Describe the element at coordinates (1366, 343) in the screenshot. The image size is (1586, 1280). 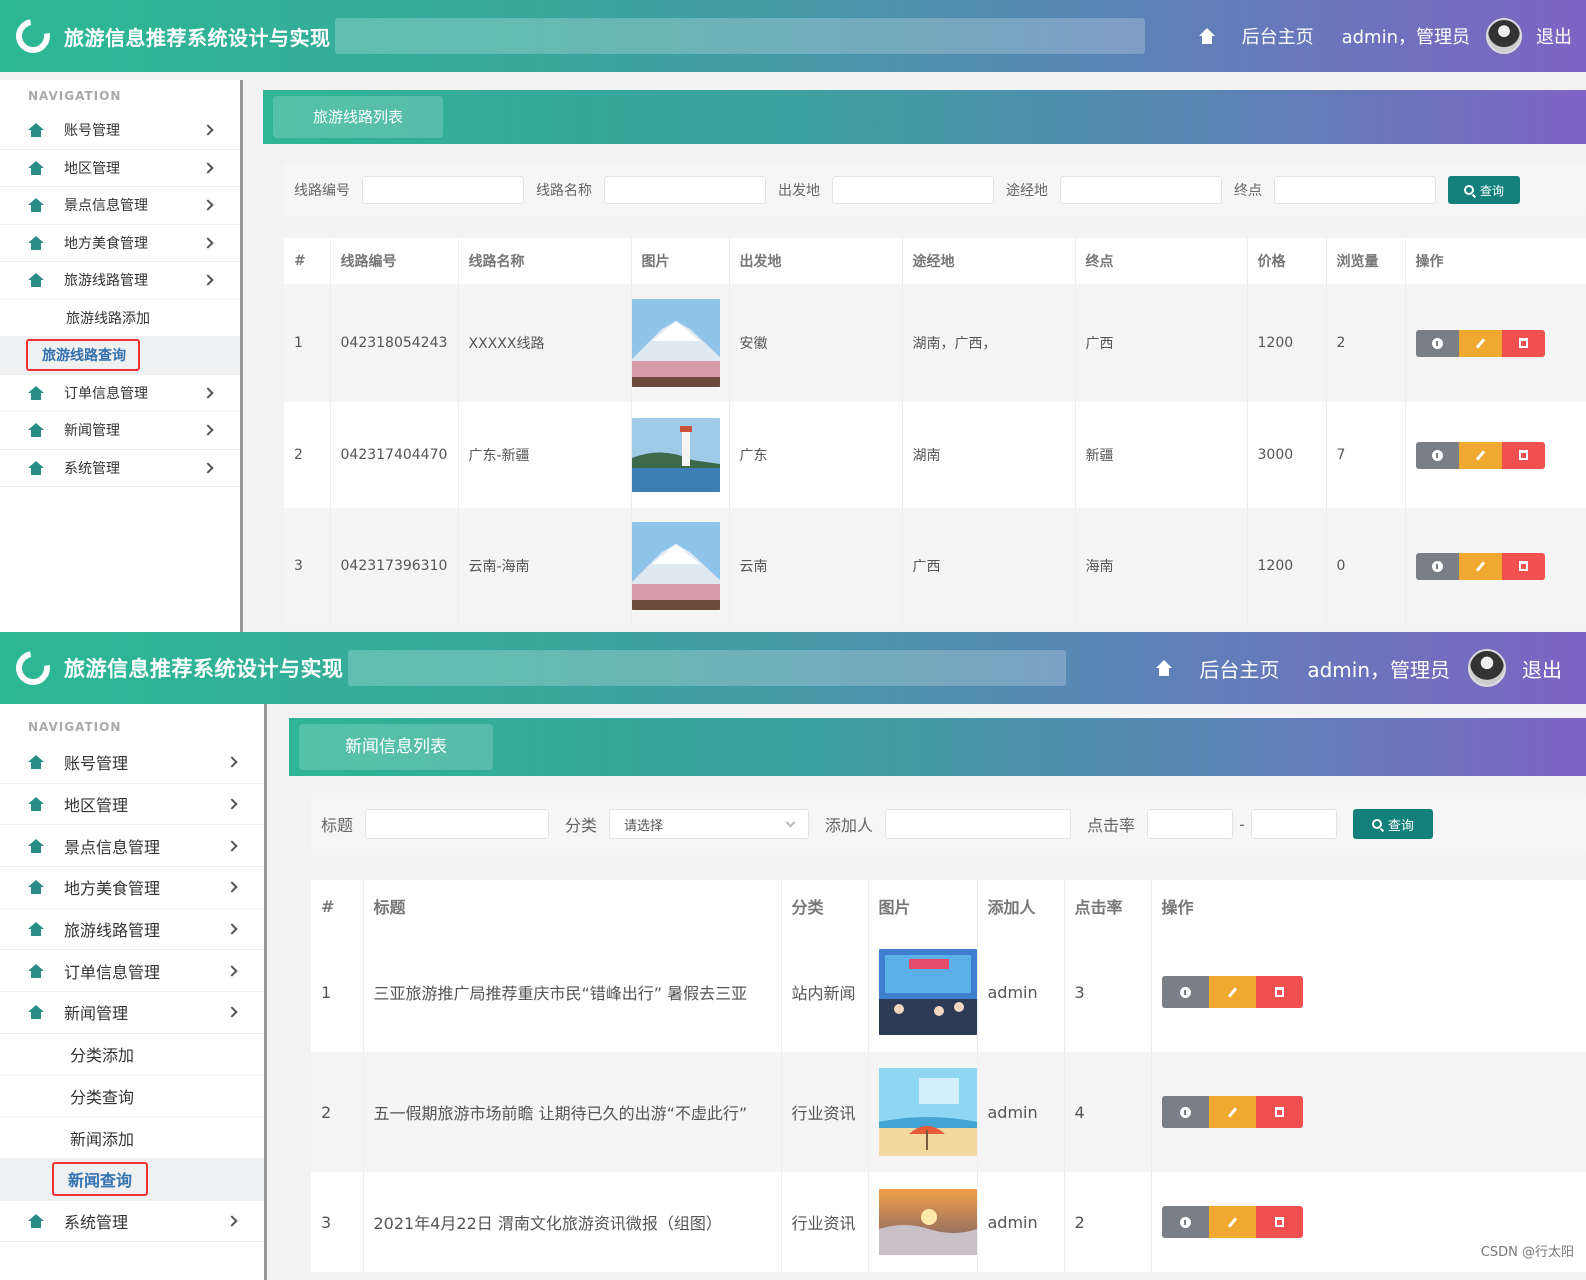
I see `views: 2` at that location.